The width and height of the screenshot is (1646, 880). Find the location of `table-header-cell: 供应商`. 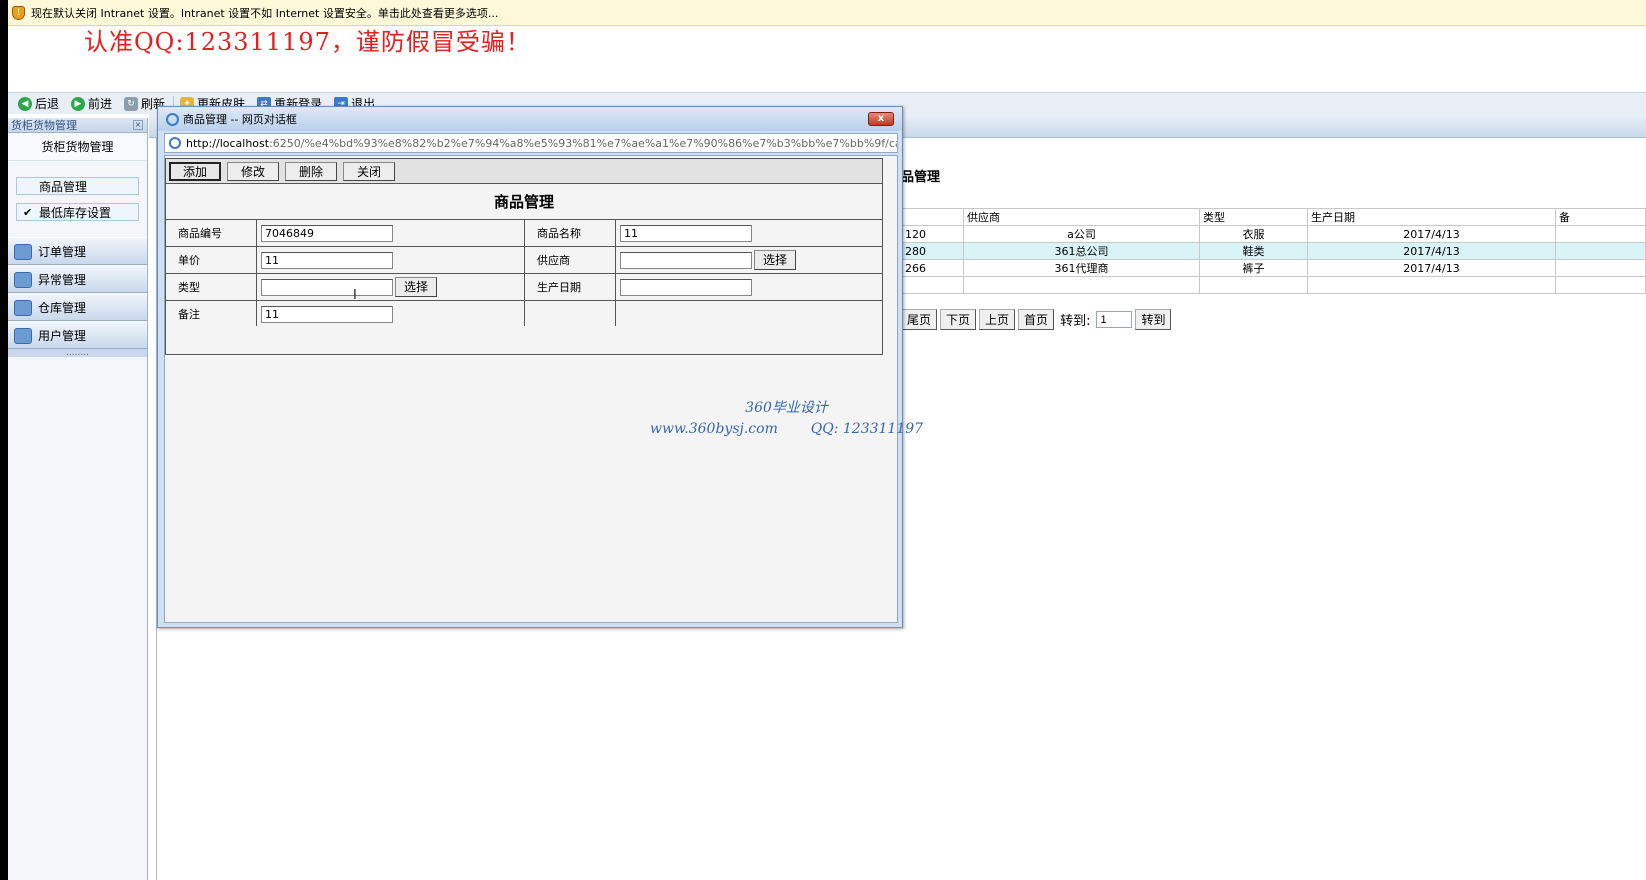

table-header-cell: 供应商 is located at coordinates (1081, 217).